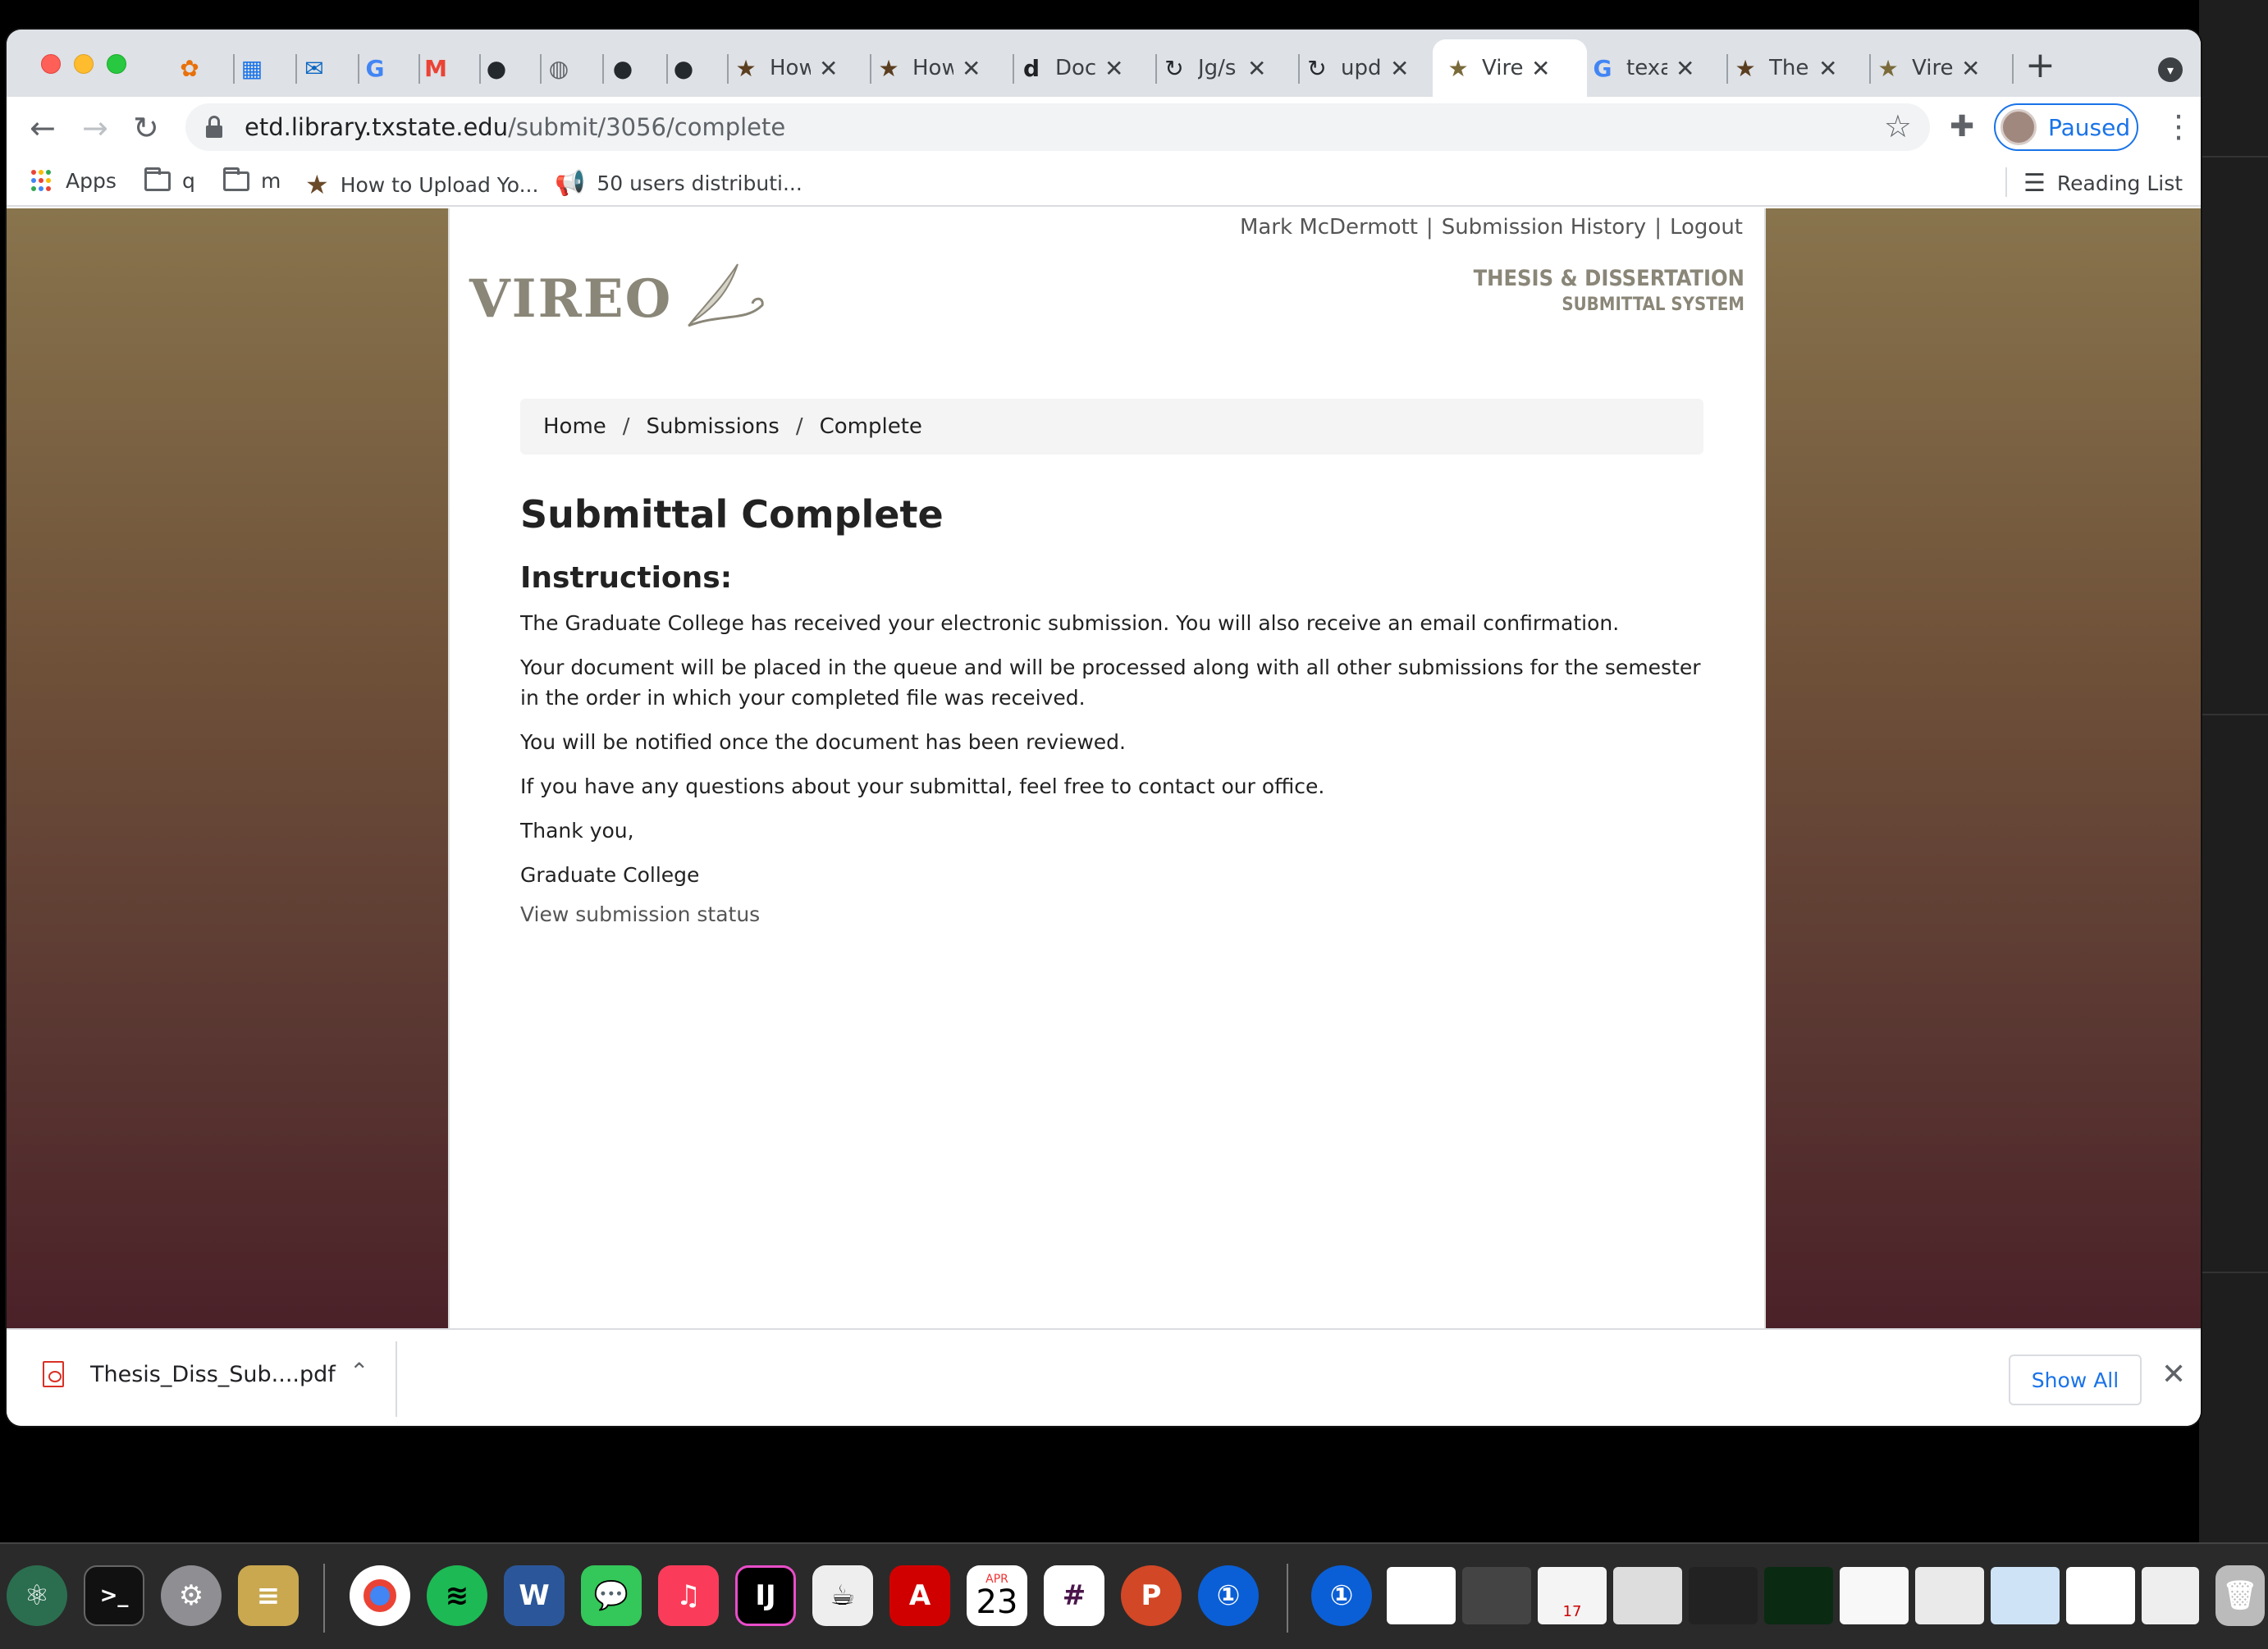 Image resolution: width=2268 pixels, height=1649 pixels. I want to click on calendar-app-icon: APR 23, so click(997, 1596).